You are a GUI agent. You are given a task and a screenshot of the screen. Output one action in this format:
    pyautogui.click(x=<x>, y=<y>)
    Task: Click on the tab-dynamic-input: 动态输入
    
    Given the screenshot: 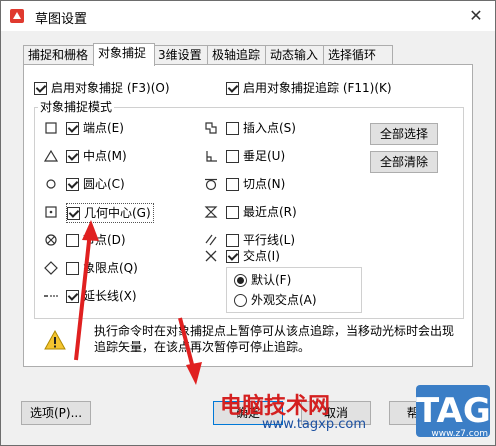 What is the action you would take?
    pyautogui.click(x=295, y=55)
    